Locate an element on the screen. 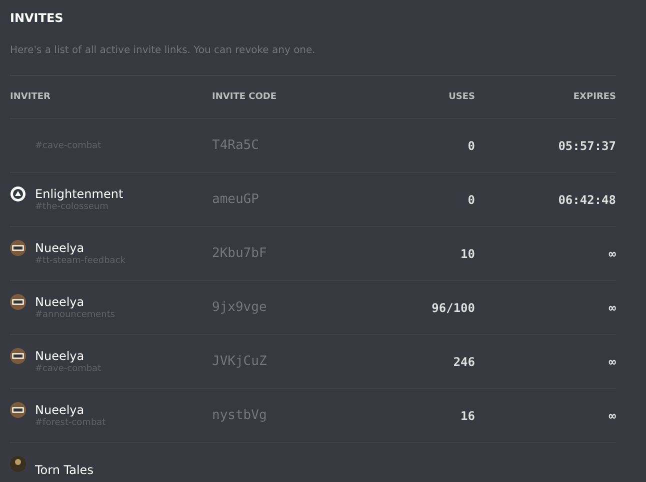 The width and height of the screenshot is (646, 482). uses-count: 246 is located at coordinates (463, 361).